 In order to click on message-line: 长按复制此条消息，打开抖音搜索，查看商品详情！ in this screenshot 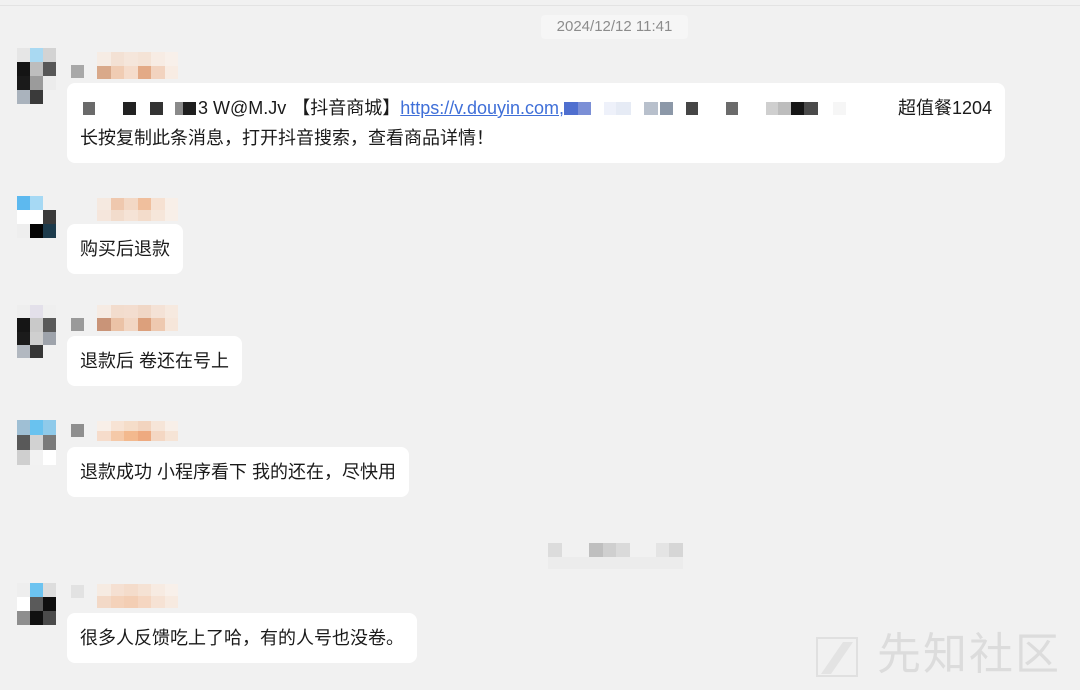, I will do `click(287, 138)`.